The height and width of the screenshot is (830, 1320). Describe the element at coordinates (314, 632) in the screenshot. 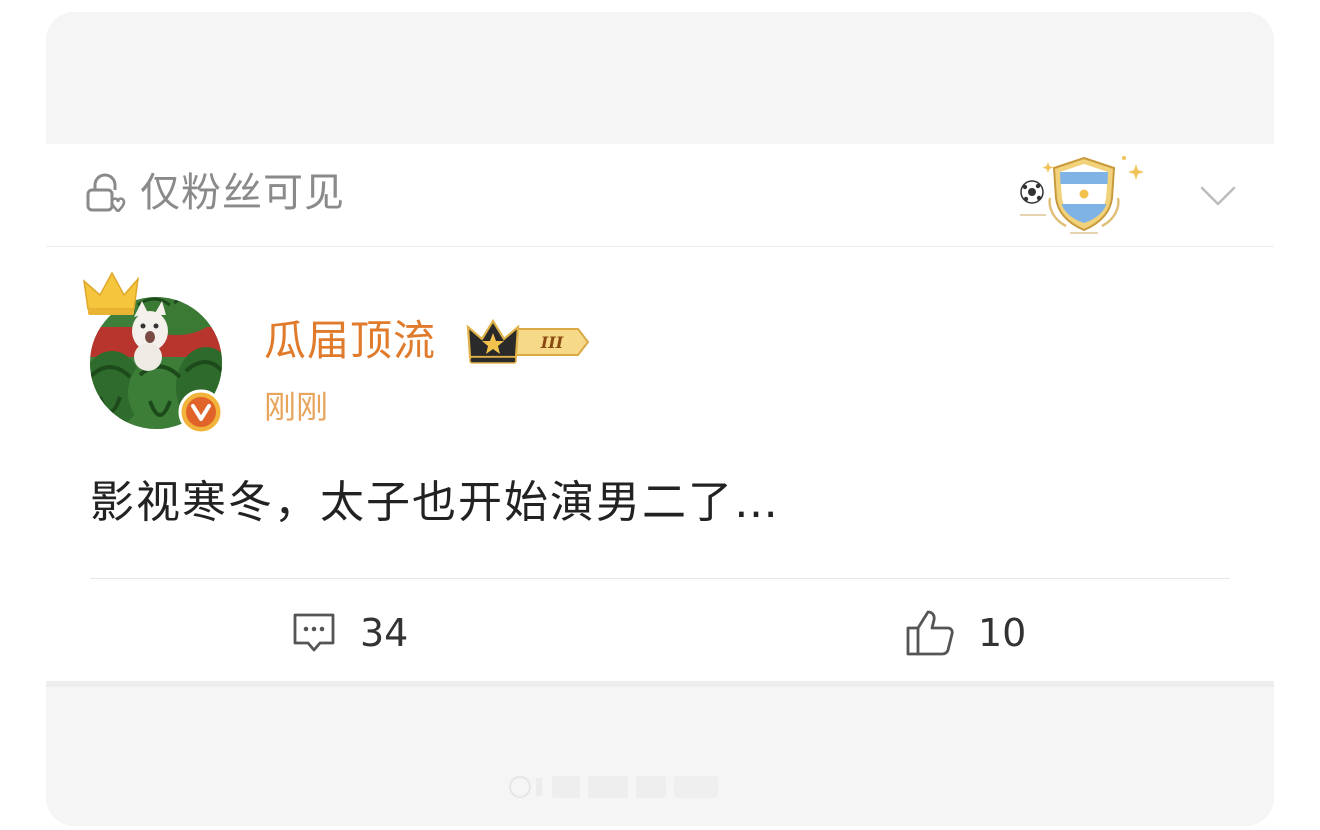

I see `comment-icon` at that location.